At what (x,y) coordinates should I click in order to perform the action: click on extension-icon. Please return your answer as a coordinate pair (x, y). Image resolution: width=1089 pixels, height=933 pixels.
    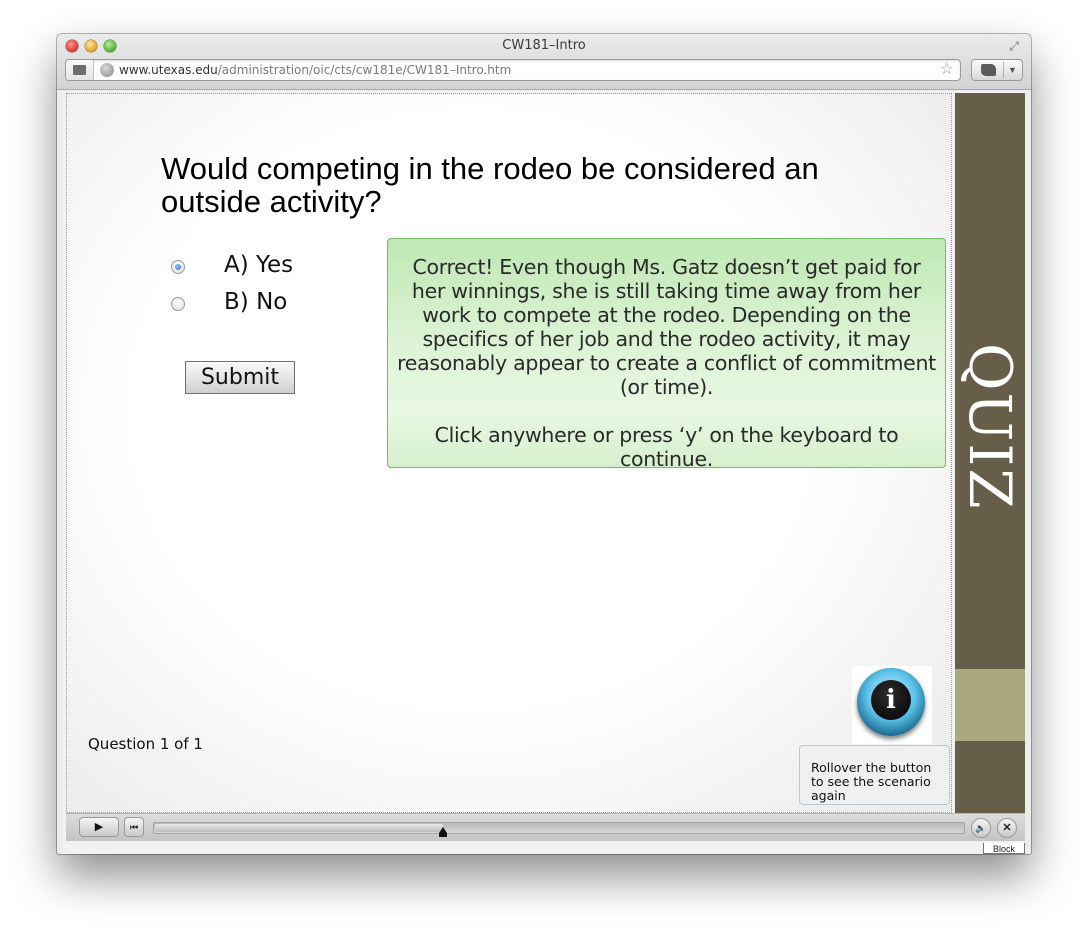
    Looking at the image, I should click on (988, 70).